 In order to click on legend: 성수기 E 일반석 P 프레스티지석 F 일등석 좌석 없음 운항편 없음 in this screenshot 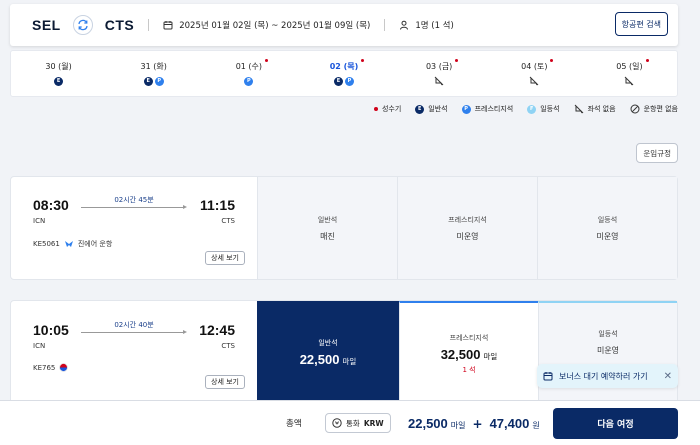, I will do `click(525, 109)`.